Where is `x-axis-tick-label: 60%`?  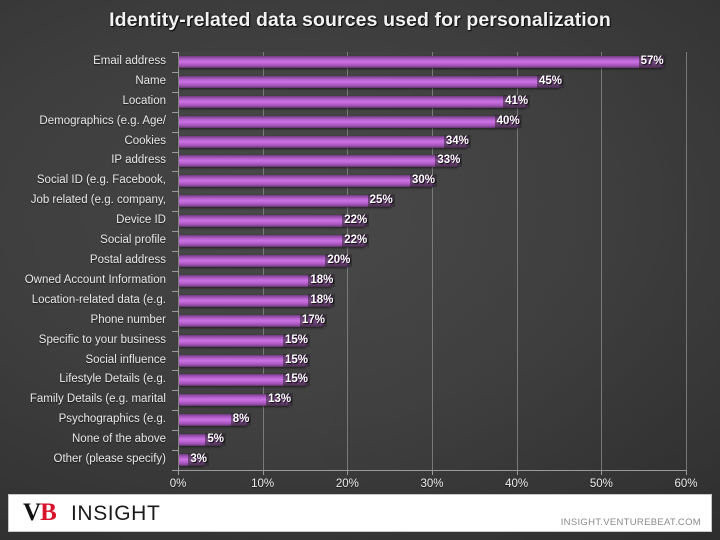
x-axis-tick-label: 60% is located at coordinates (686, 484).